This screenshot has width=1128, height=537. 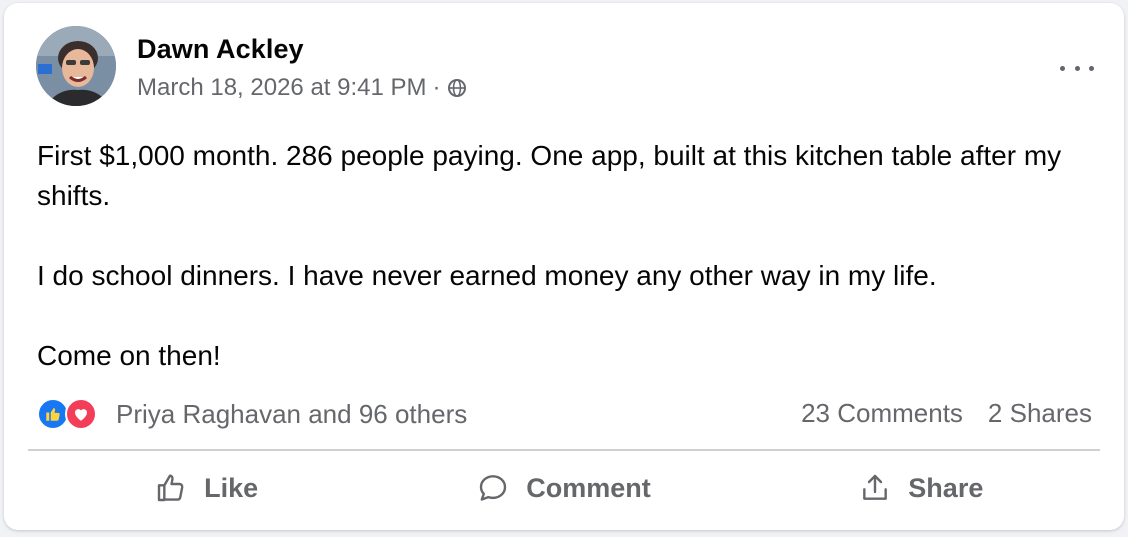 I want to click on action-bar: Like Comment Share, so click(x=564, y=488).